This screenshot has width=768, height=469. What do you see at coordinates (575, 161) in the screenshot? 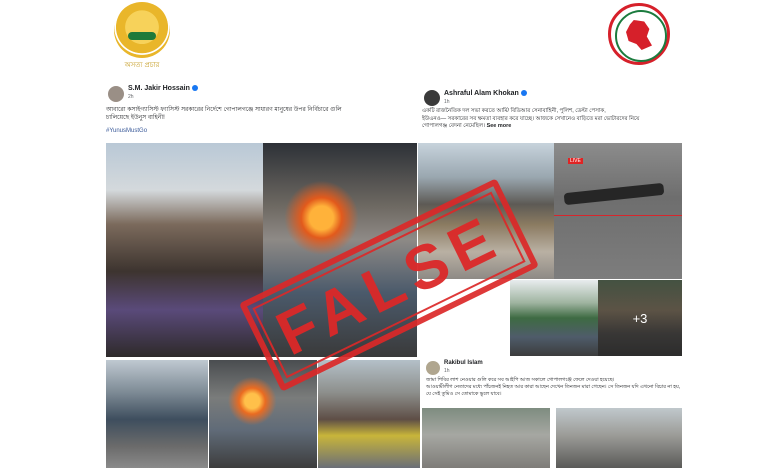
I see `live-badge: LIVE` at bounding box center [575, 161].